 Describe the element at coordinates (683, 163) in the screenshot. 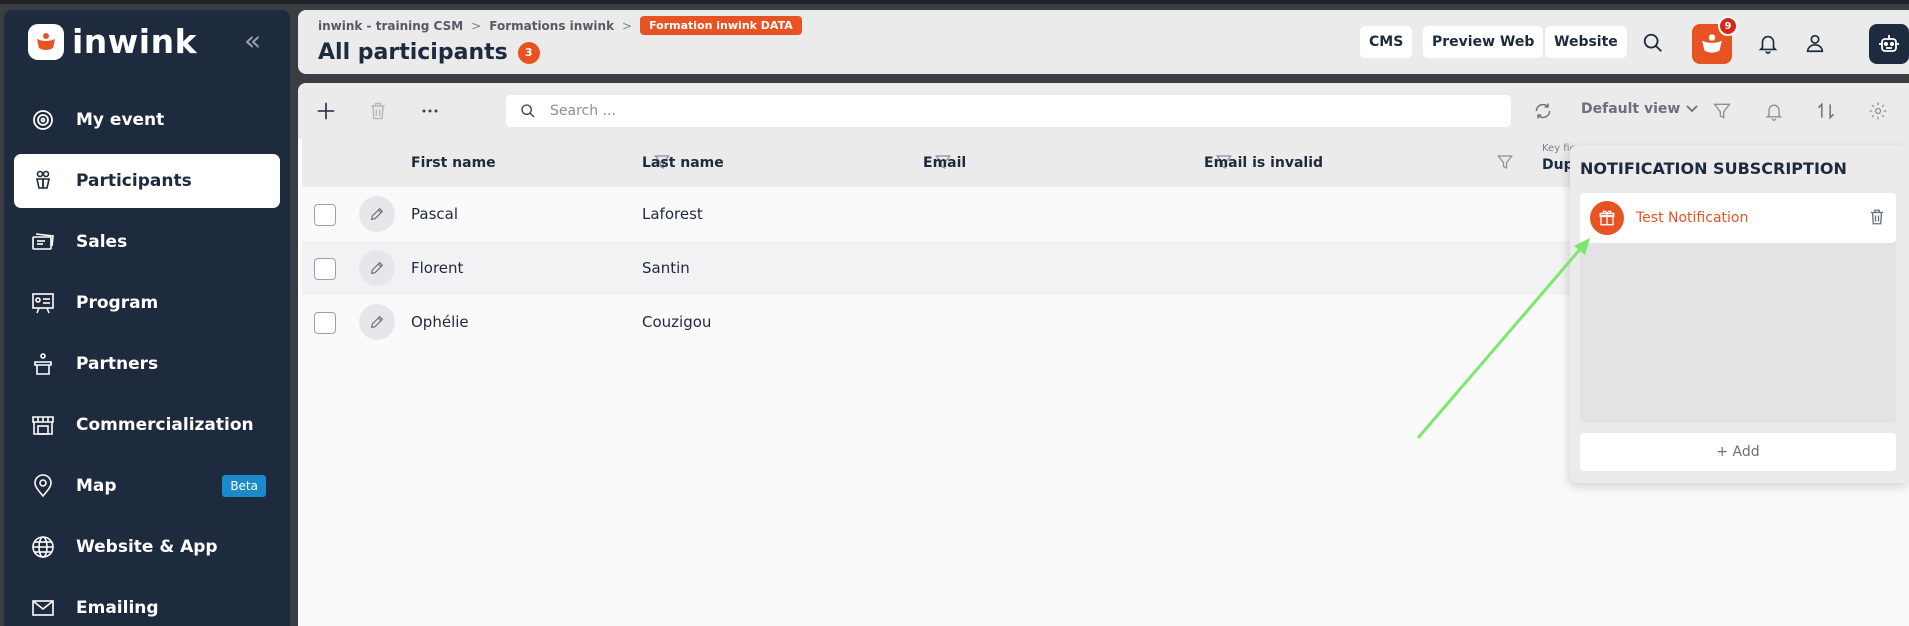

I see `column-header-last-name: Last name` at that location.